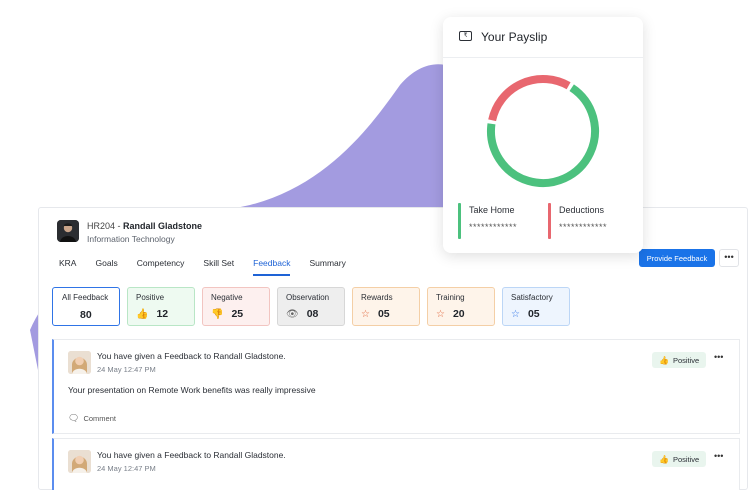 This screenshot has width=750, height=490. What do you see at coordinates (237, 314) in the screenshot?
I see `card-count: 25` at bounding box center [237, 314].